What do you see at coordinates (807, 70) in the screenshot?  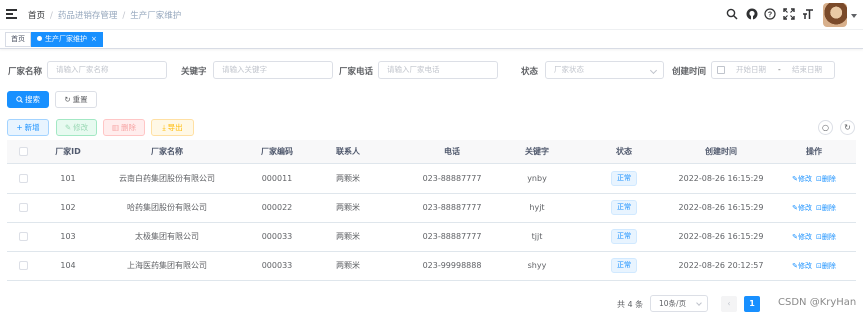 I see `end-date-input: 结束日期` at bounding box center [807, 70].